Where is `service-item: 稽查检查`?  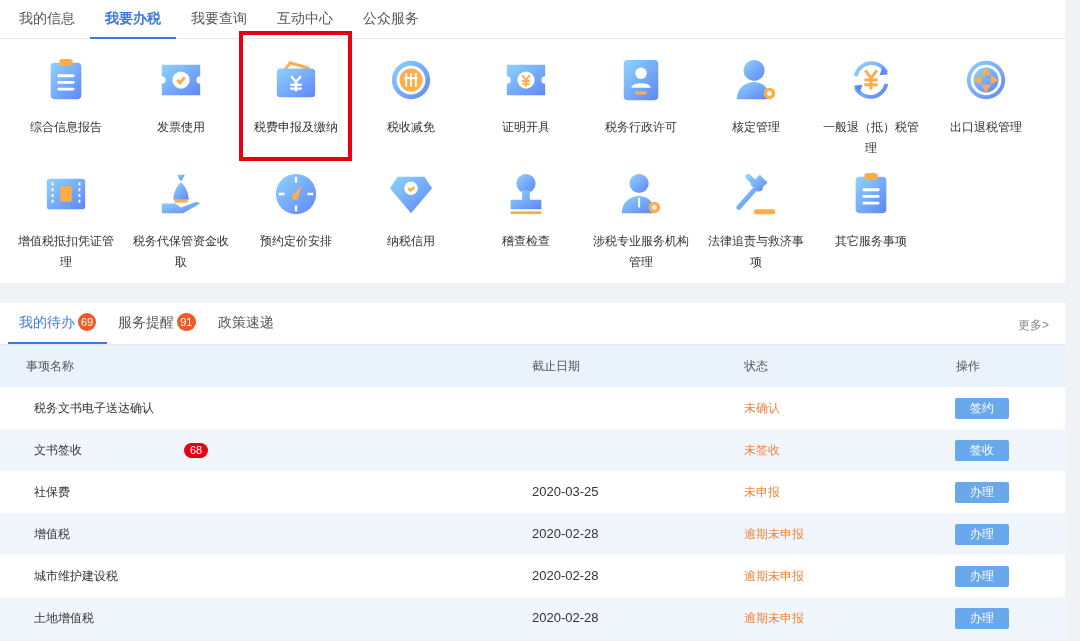
service-item: 稽查检查 is located at coordinates (525, 220).